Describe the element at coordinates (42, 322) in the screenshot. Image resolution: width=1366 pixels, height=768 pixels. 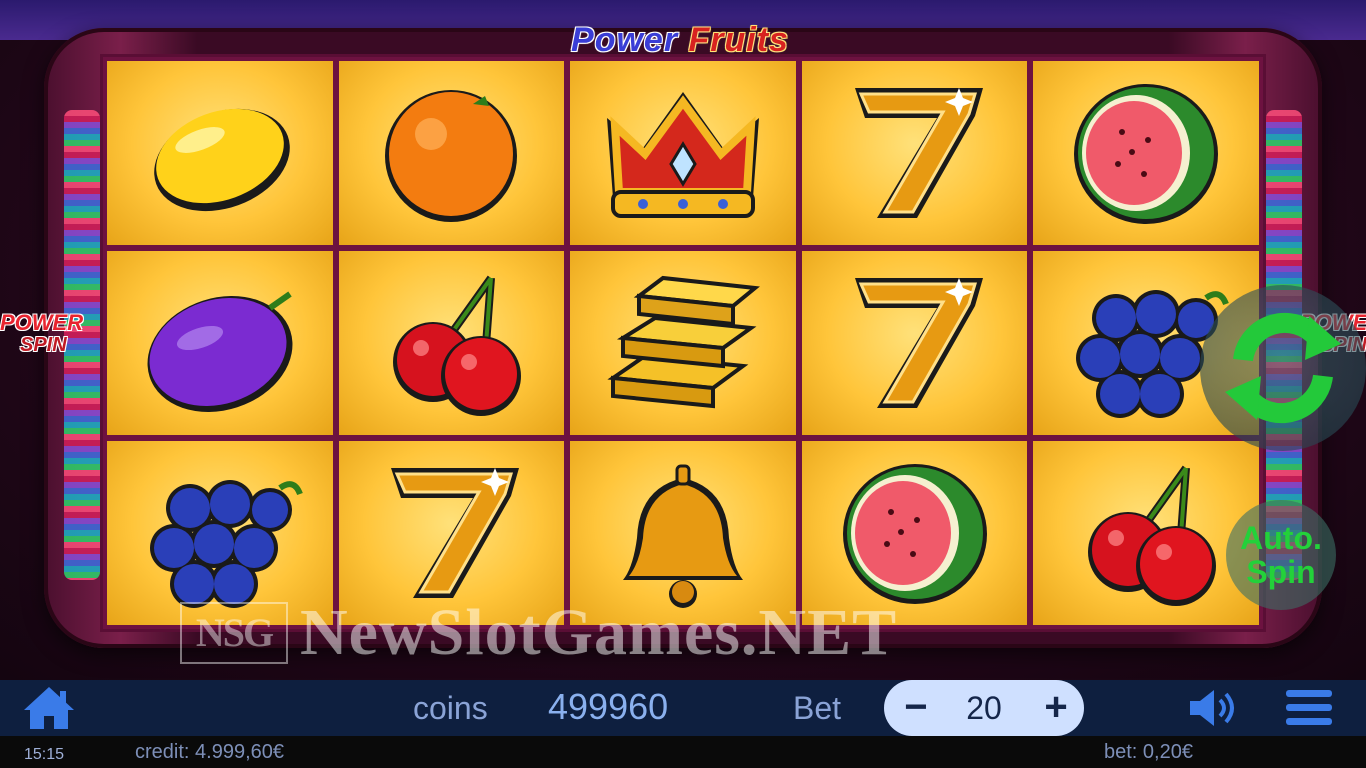
I see `power-spin-line1: POWER` at that location.